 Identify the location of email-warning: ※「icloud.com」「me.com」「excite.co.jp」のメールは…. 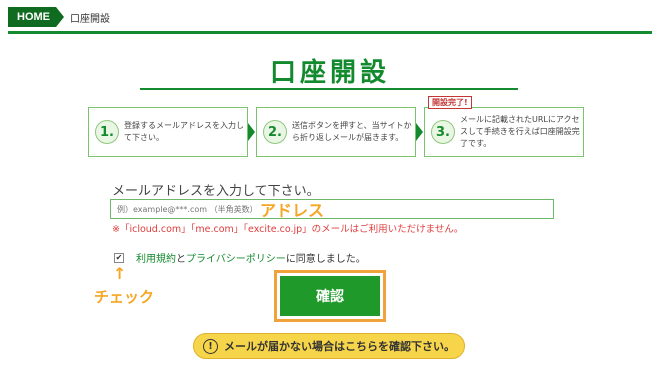
(288, 229).